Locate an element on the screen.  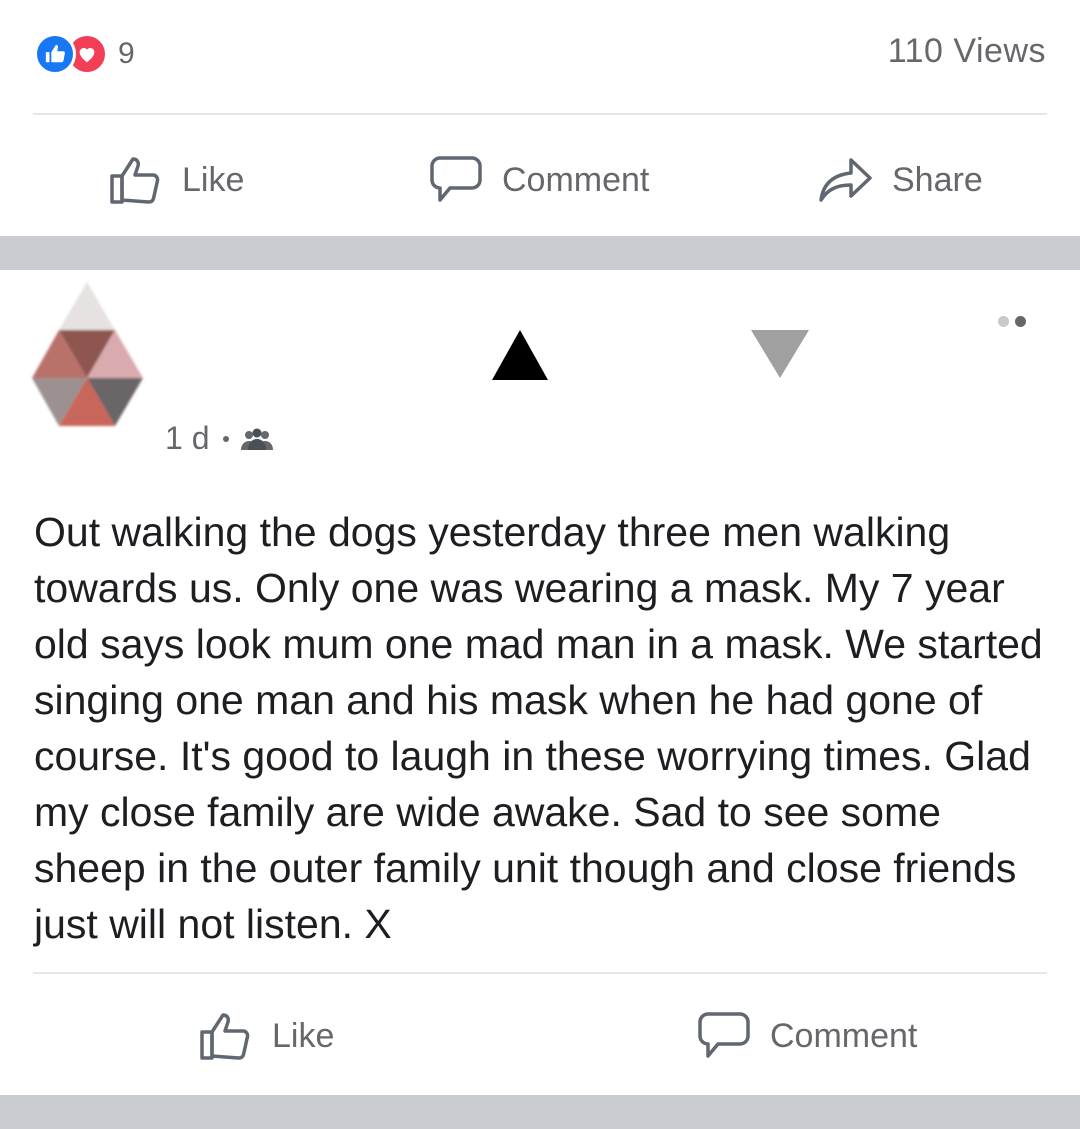
more-options-button is located at coordinates (1012, 321).